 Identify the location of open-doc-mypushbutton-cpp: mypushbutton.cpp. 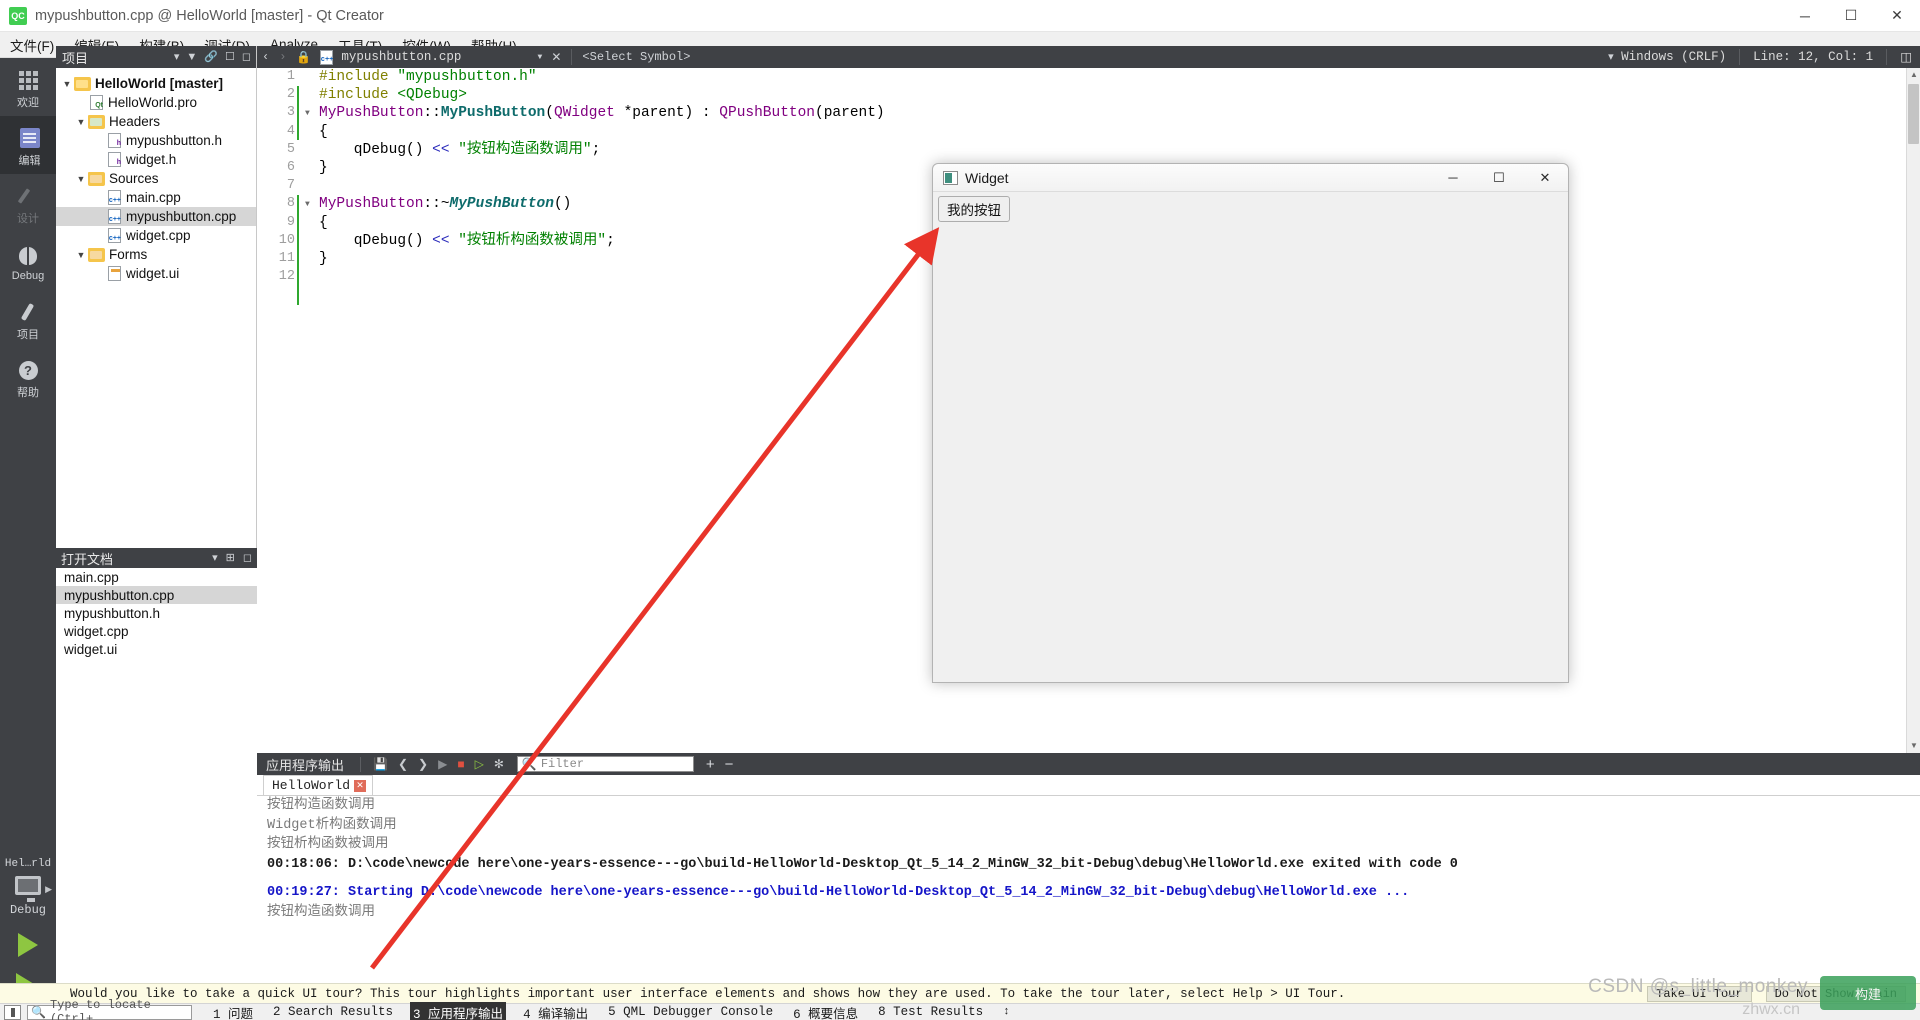
(156, 595).